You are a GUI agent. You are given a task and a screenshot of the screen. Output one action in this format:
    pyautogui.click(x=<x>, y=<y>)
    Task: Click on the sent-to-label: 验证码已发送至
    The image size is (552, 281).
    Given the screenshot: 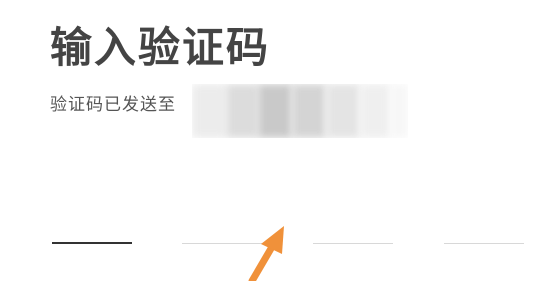 What is the action you would take?
    pyautogui.click(x=113, y=105)
    